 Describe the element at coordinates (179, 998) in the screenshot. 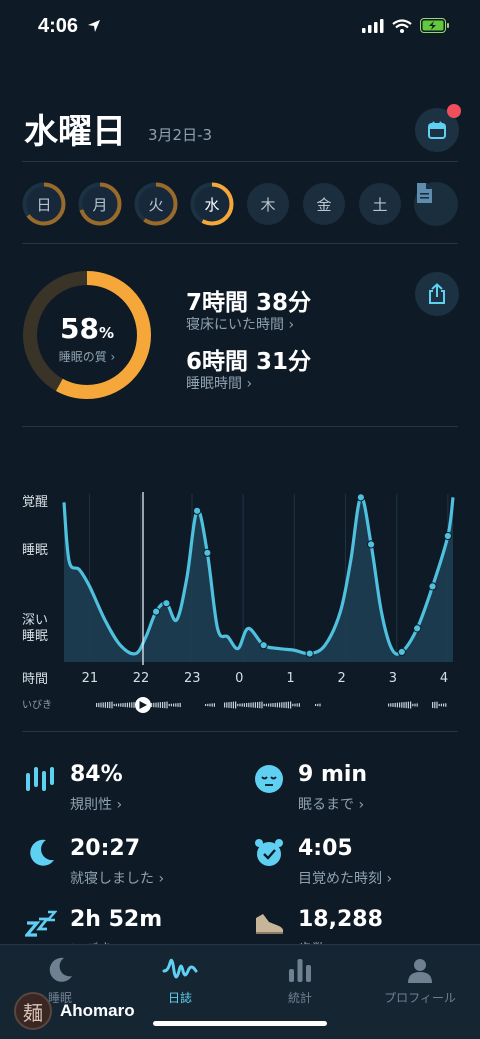

I see `tab-label: 日誌` at that location.